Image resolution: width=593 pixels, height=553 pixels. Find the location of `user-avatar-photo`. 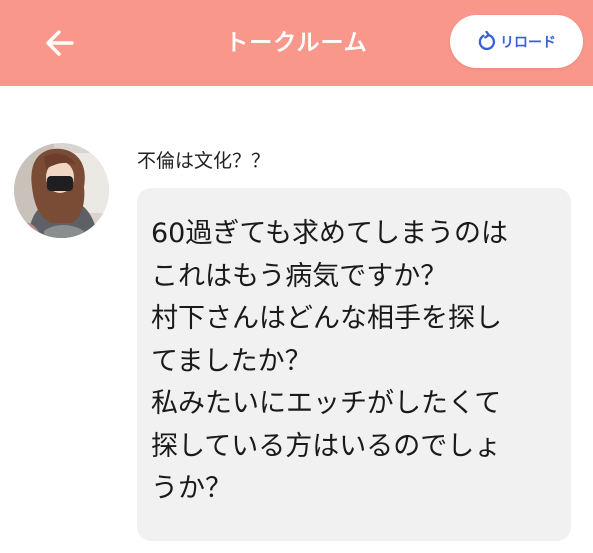

user-avatar-photo is located at coordinates (61, 190).